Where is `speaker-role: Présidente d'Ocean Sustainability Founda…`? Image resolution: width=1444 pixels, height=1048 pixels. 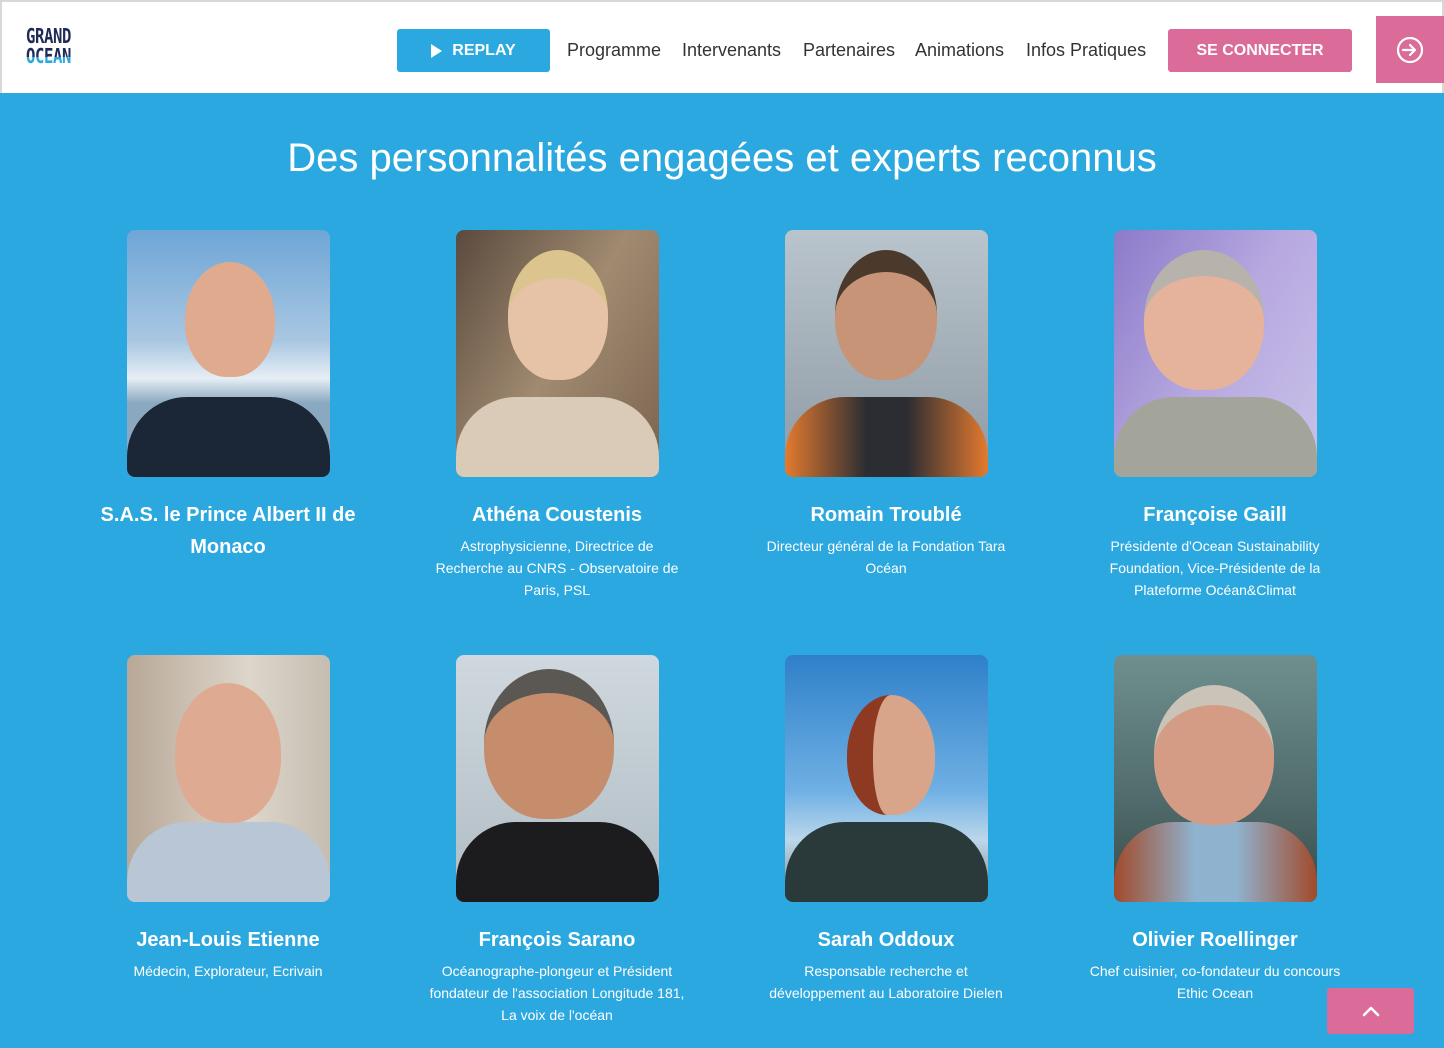 speaker-role: Présidente d'Ocean Sustainability Founda… is located at coordinates (1215, 568).